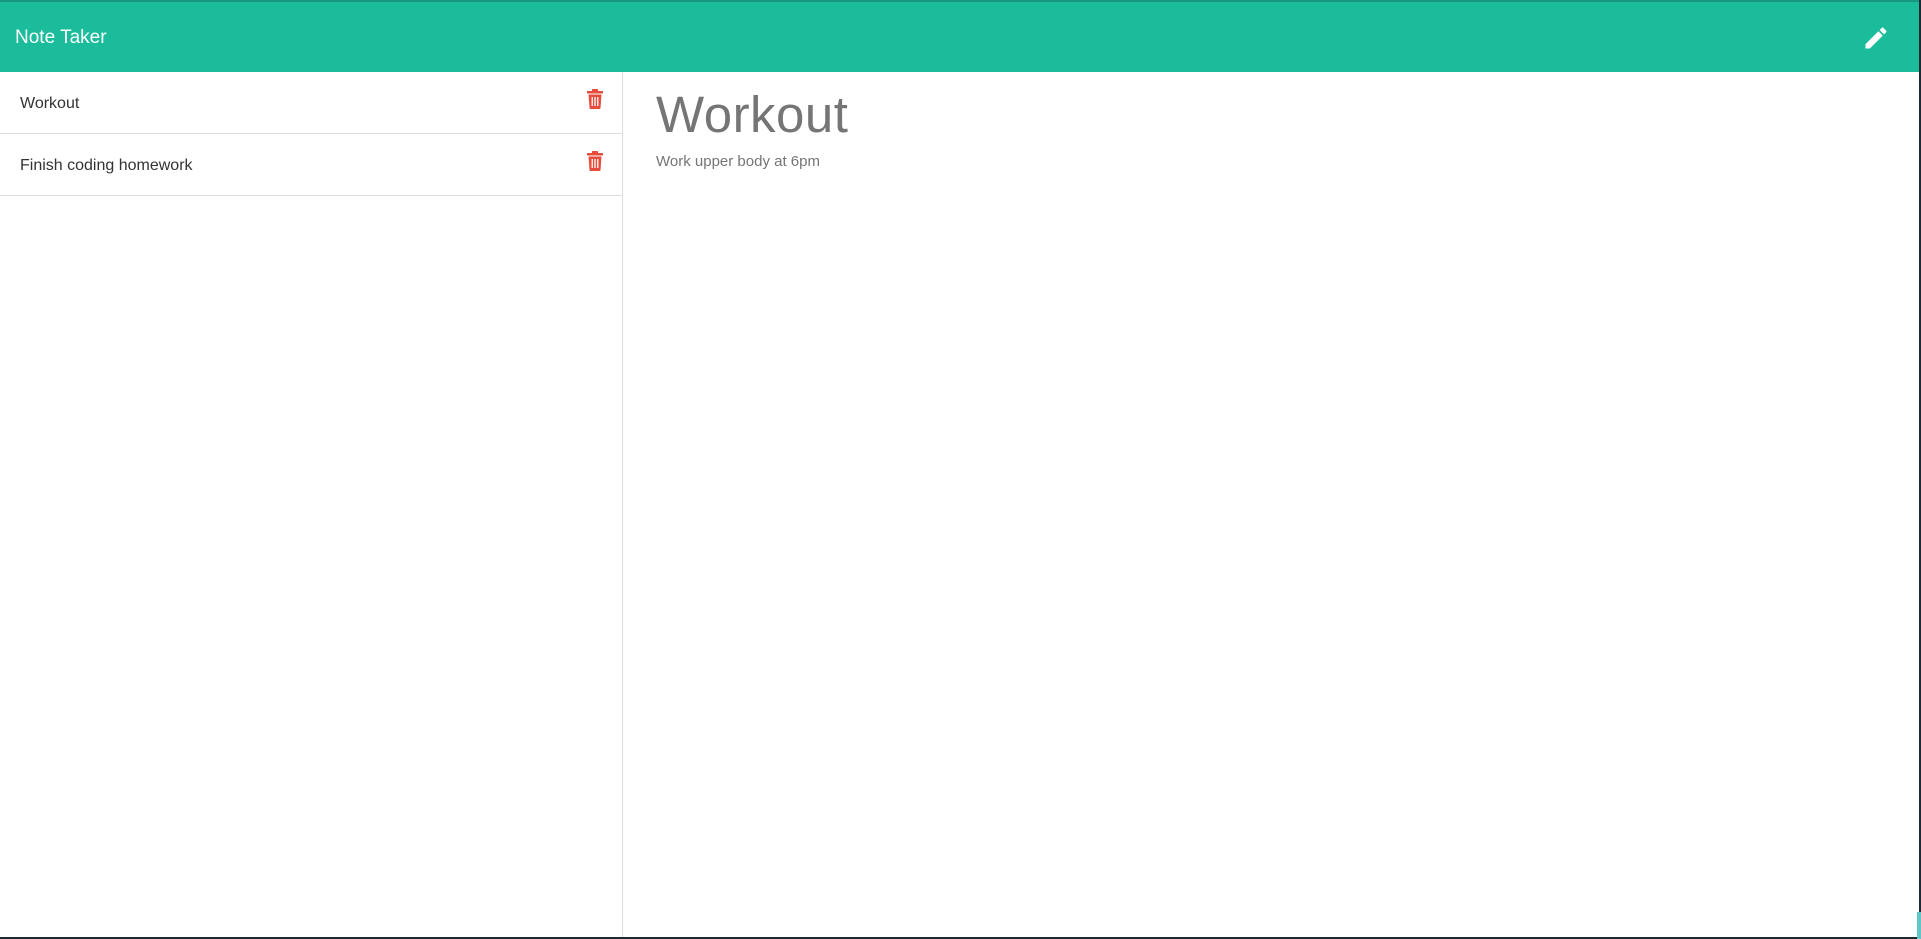 The height and width of the screenshot is (939, 1921). I want to click on list-item-note-finish-coding-homework: Finish coding homework, so click(311, 165).